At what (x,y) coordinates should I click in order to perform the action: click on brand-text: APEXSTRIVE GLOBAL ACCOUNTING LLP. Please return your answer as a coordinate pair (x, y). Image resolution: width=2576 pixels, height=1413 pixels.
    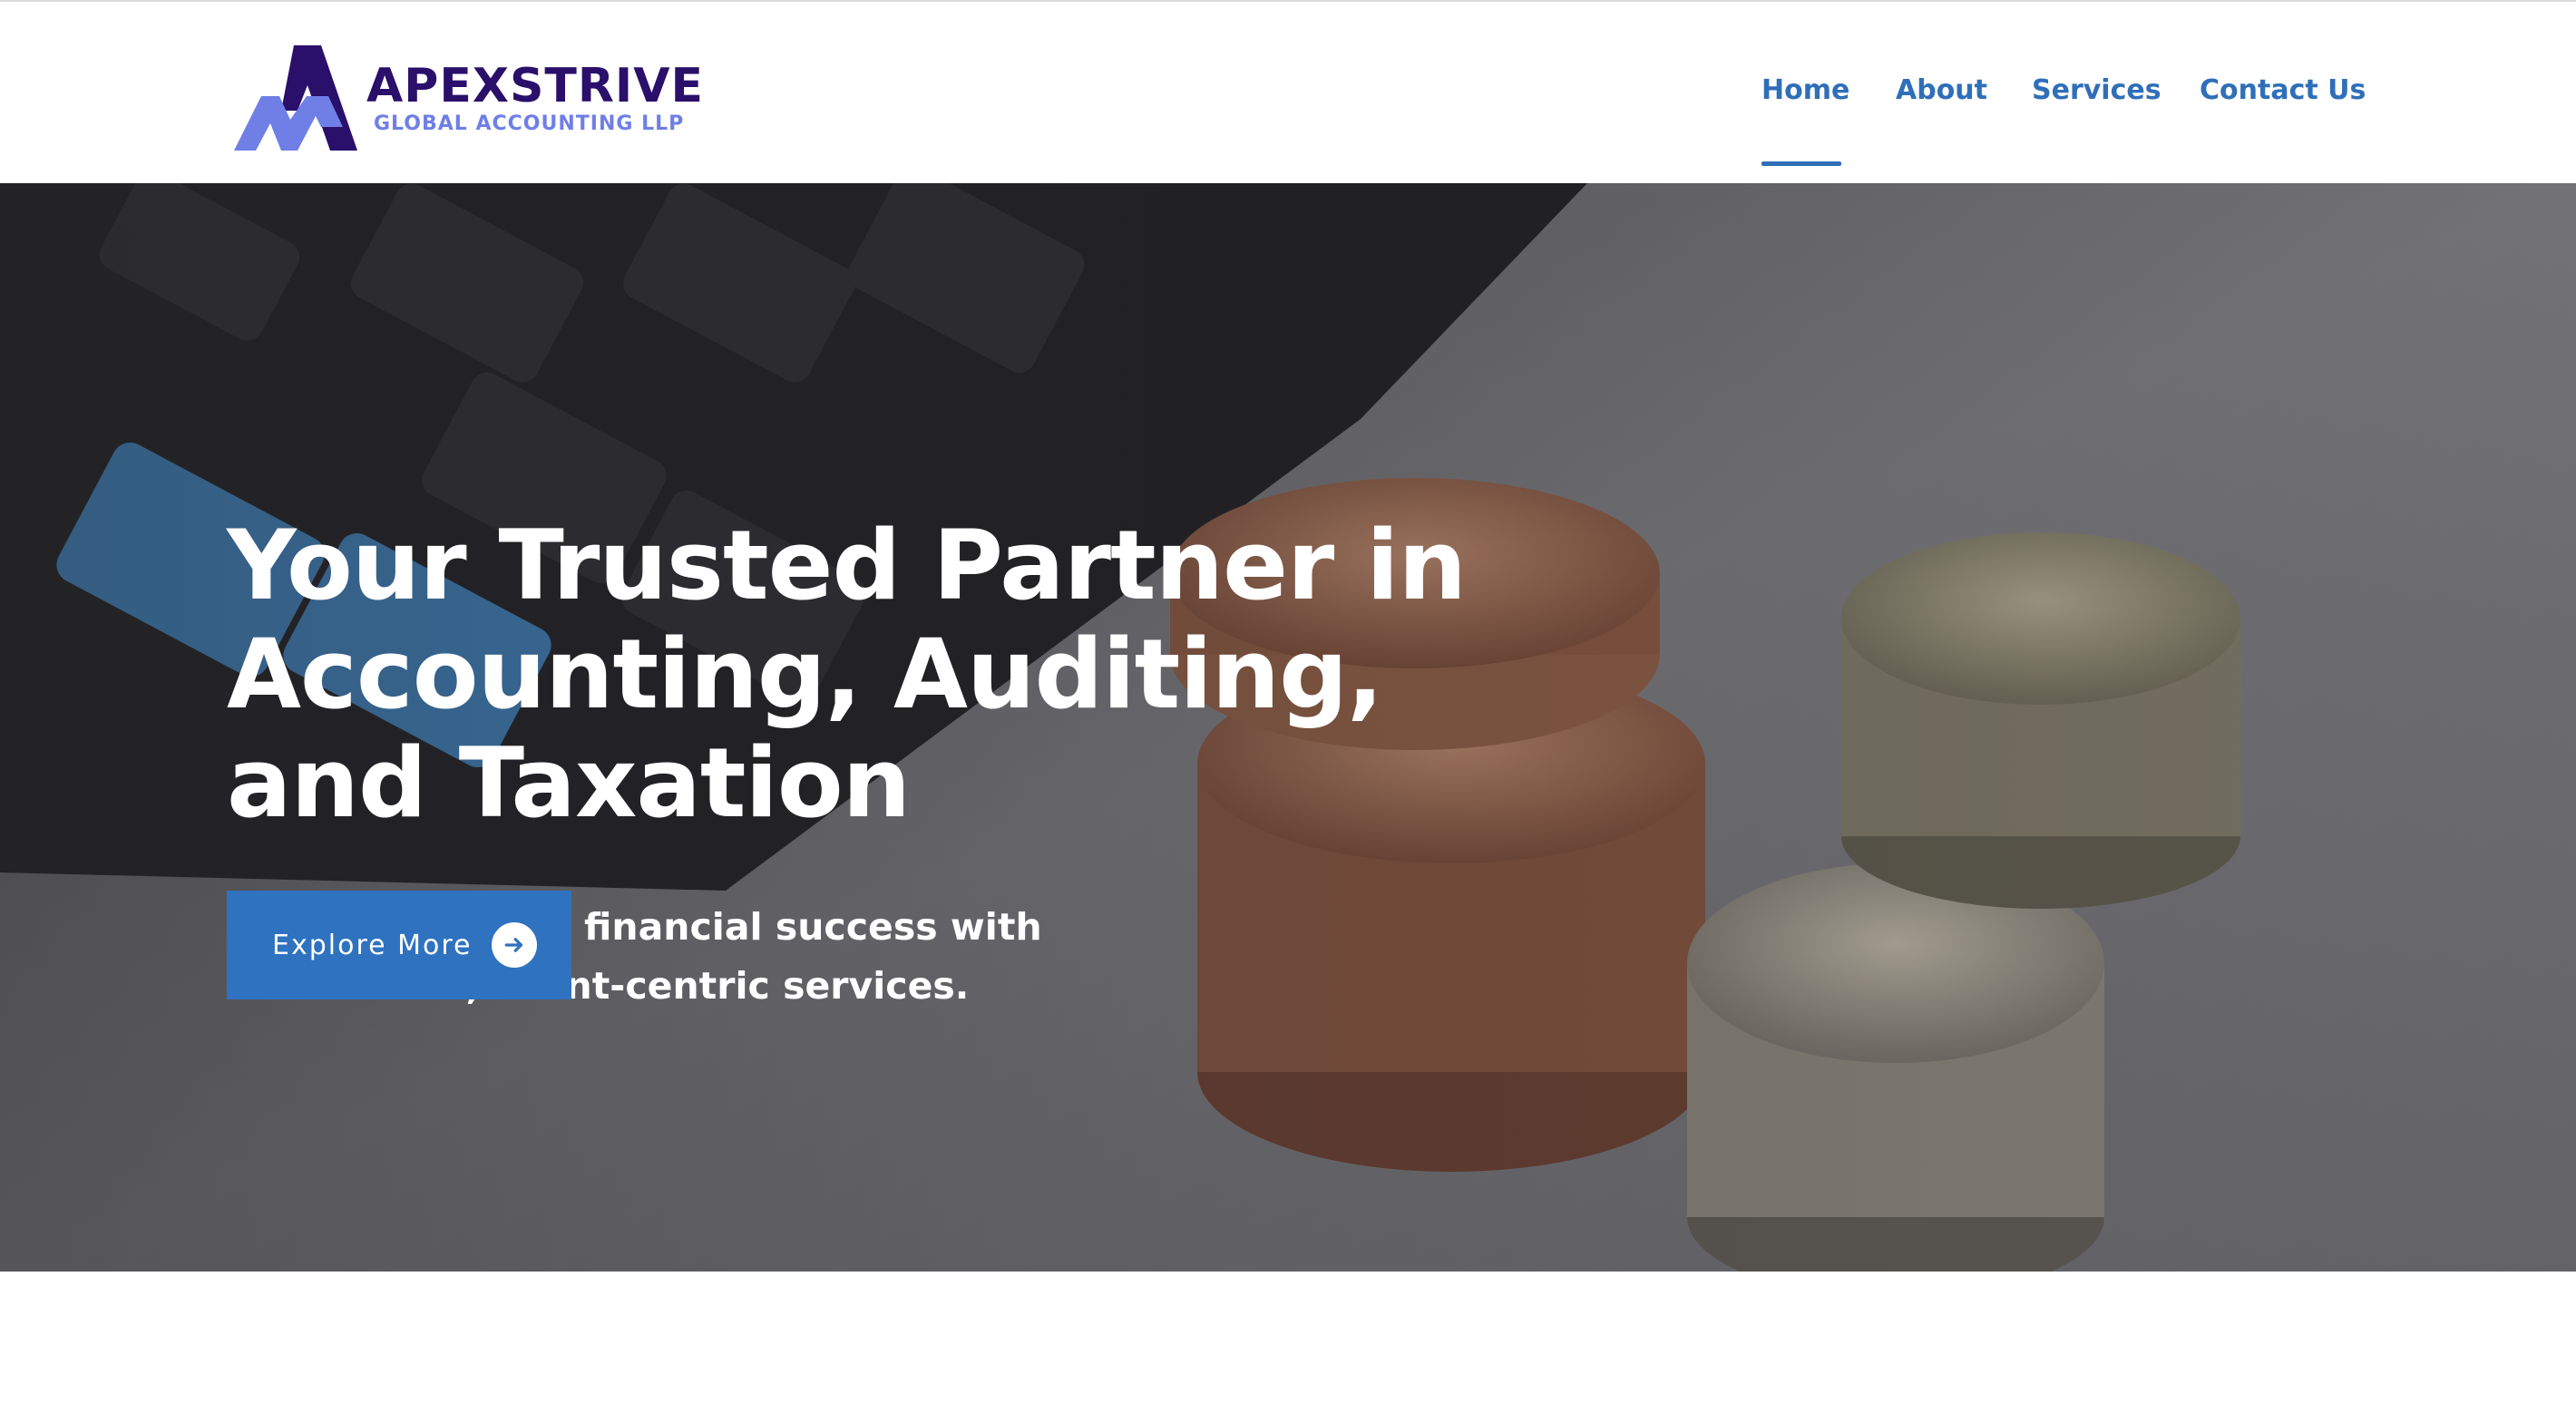
    Looking at the image, I should click on (535, 98).